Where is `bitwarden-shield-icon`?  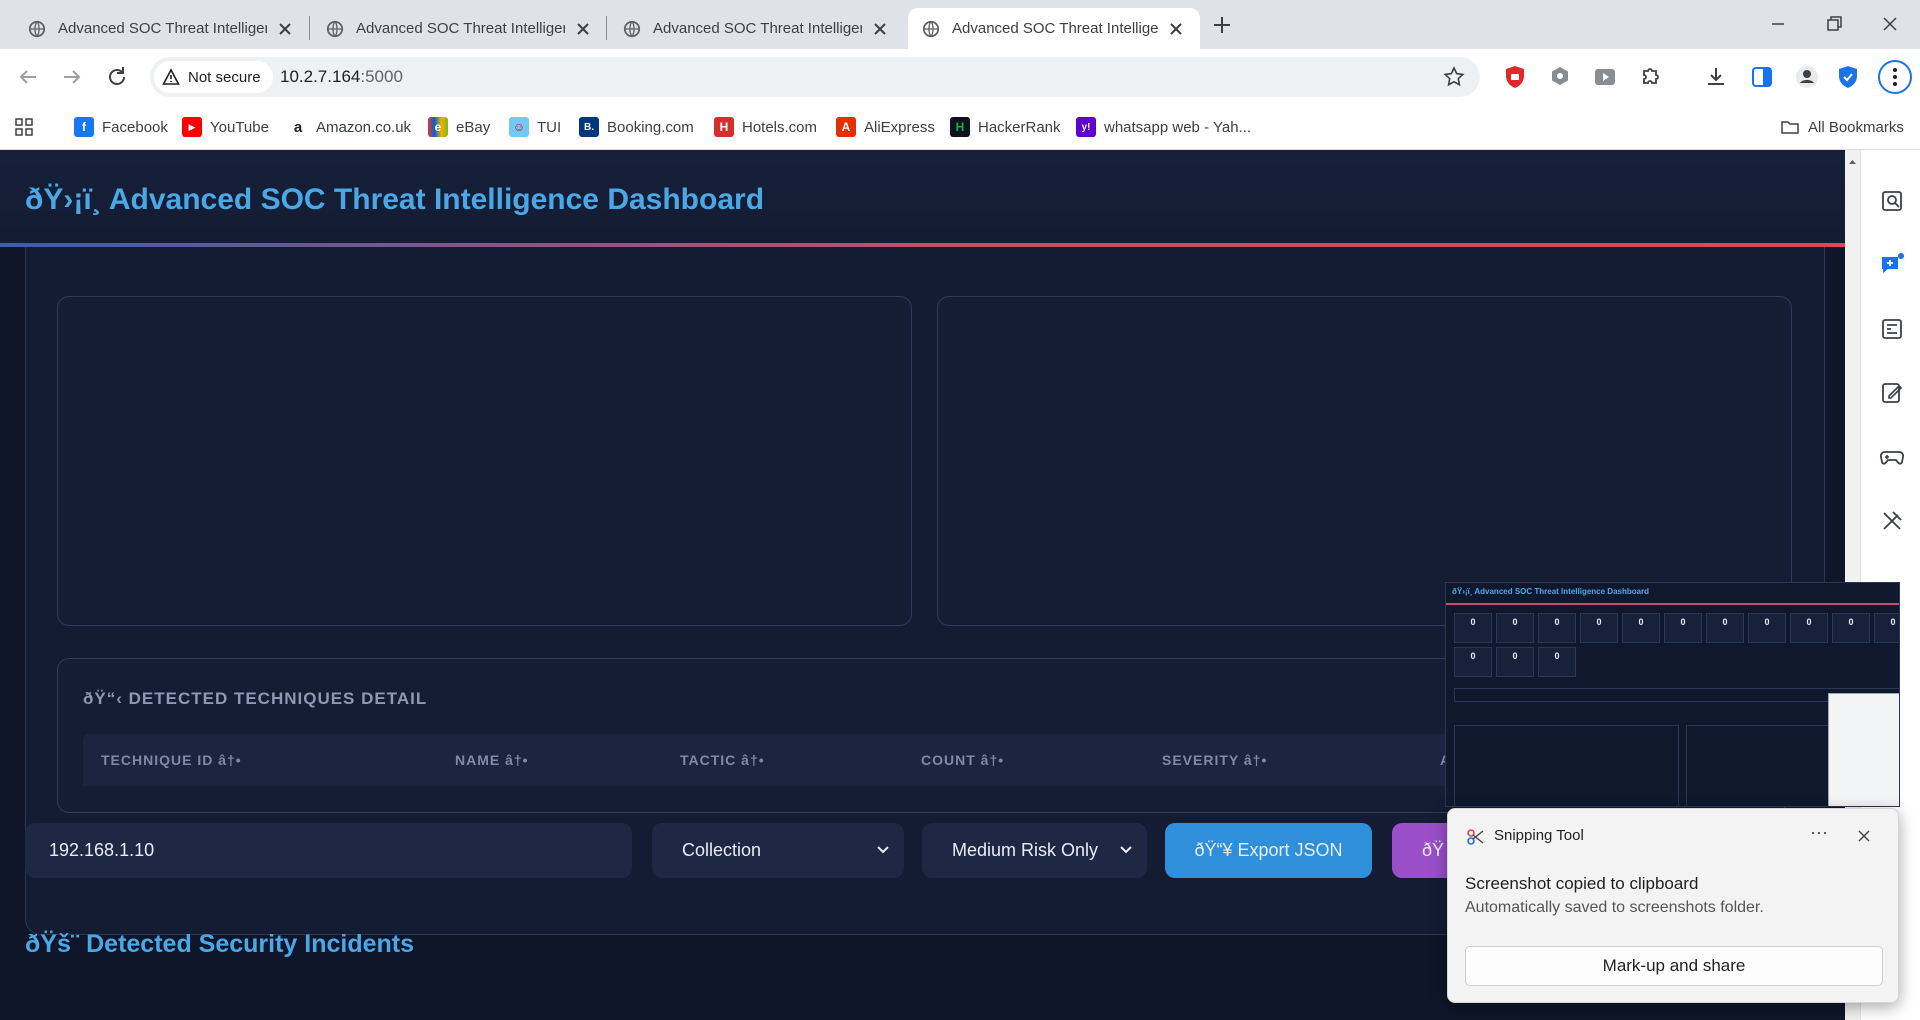
bitwarden-shield-icon is located at coordinates (1848, 77).